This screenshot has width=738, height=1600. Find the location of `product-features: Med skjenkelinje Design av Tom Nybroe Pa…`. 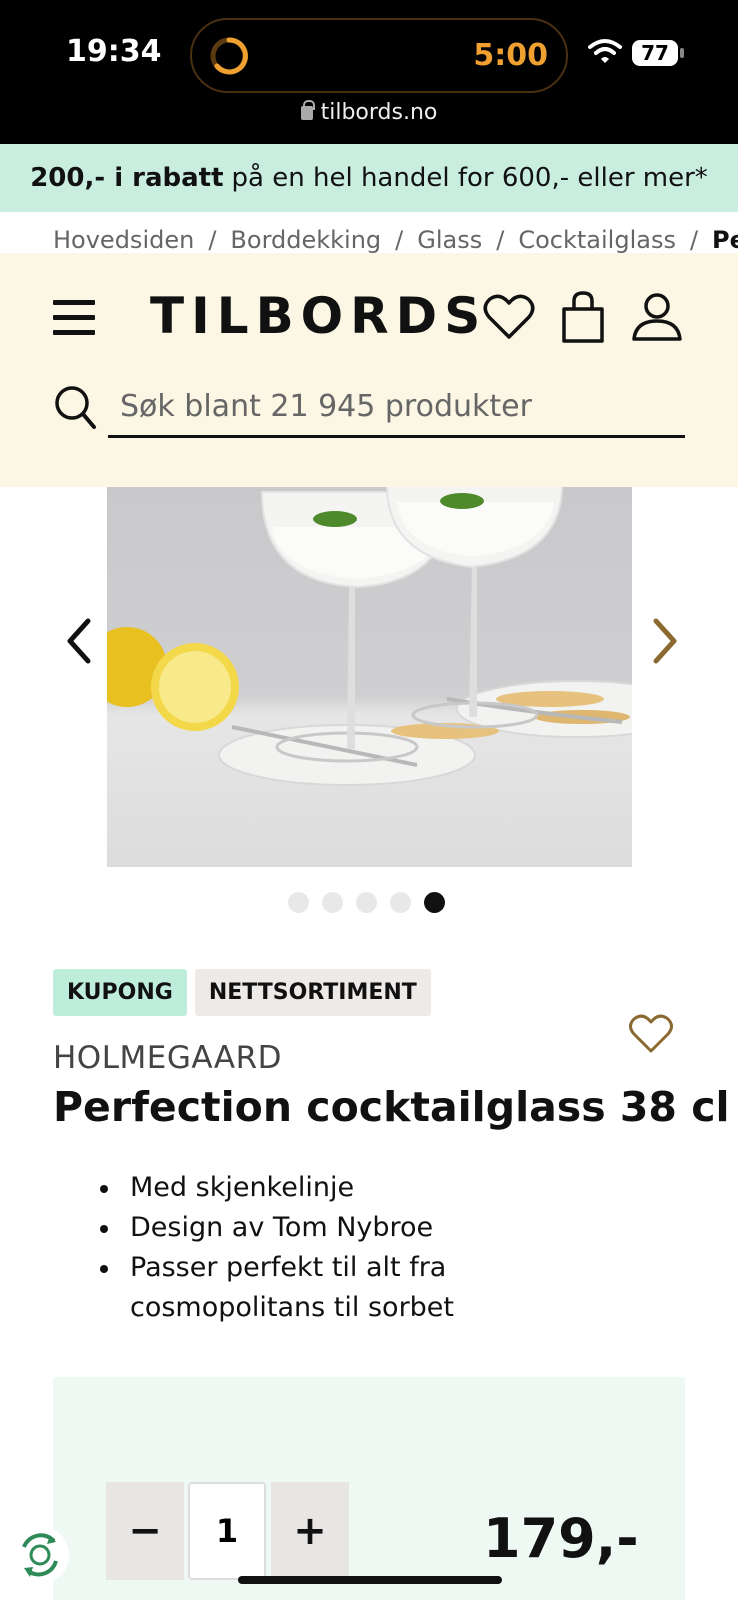

product-features: Med skjenkelinje Design av Tom Nybroe Pa… is located at coordinates (325, 1248).